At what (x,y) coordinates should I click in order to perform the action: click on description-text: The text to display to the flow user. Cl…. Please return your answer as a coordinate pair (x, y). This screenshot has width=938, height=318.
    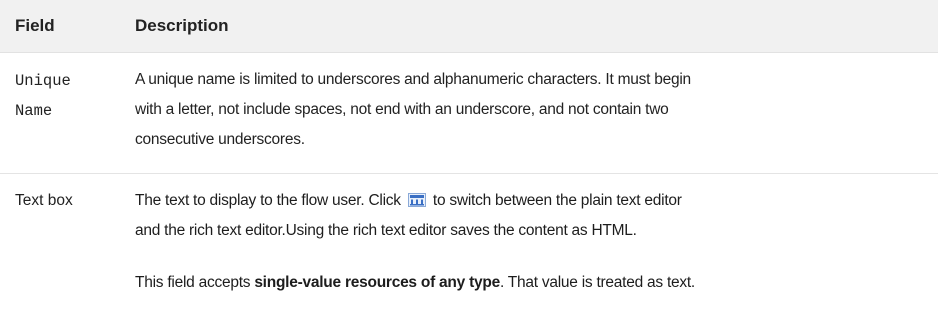
    Looking at the image, I should click on (268, 200).